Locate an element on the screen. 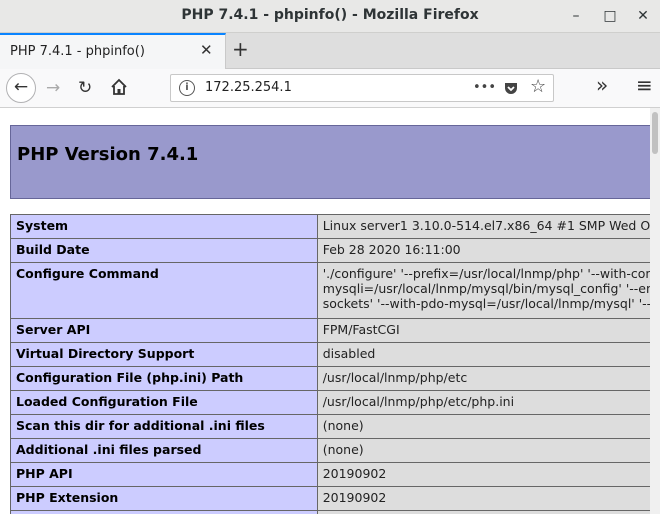 Image resolution: width=660 pixels, height=514 pixels. row-value: FPM/FastCGI is located at coordinates (483, 330).